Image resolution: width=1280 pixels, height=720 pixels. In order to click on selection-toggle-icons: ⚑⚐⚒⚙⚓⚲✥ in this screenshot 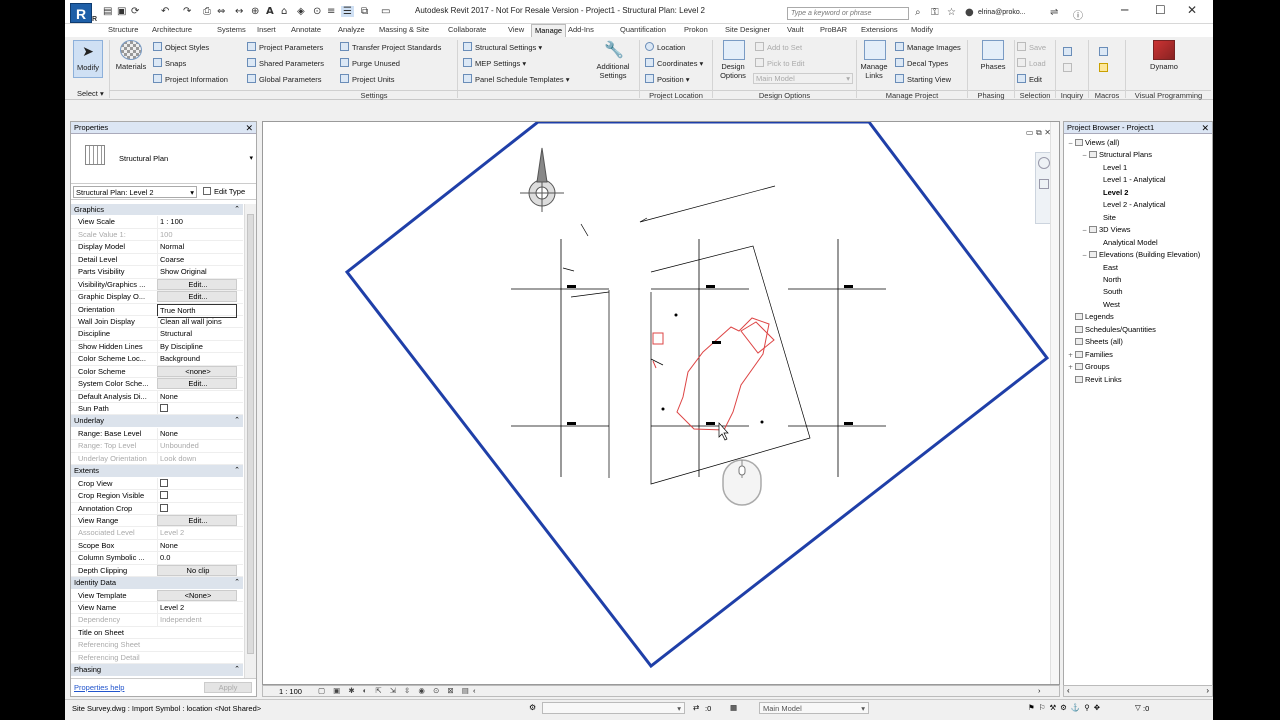, I will do `click(1066, 707)`.